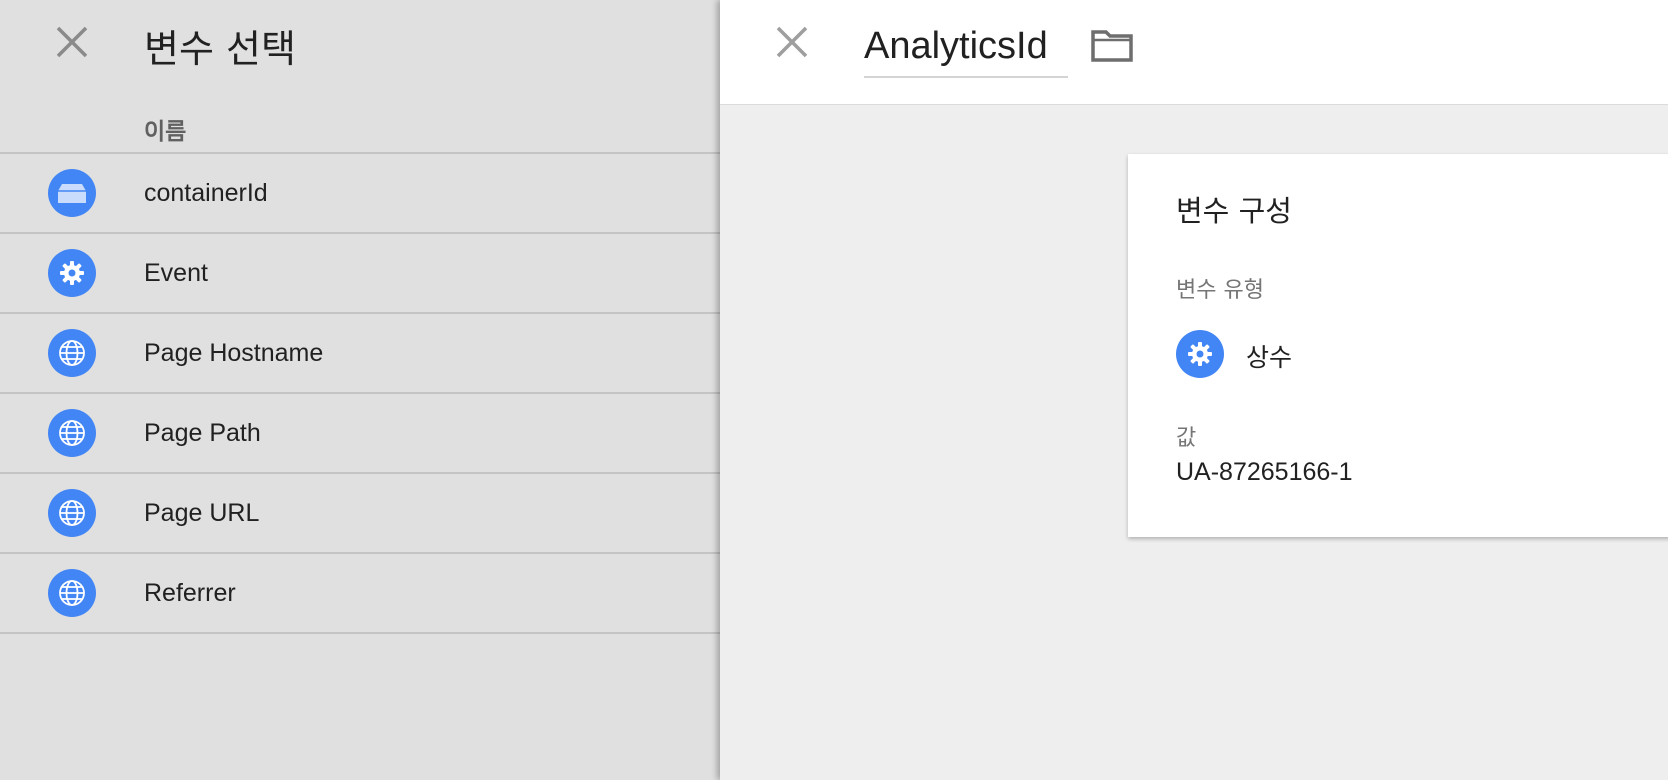 This screenshot has height=780, width=1668. What do you see at coordinates (202, 433) in the screenshot?
I see `variable-label: Page Path` at bounding box center [202, 433].